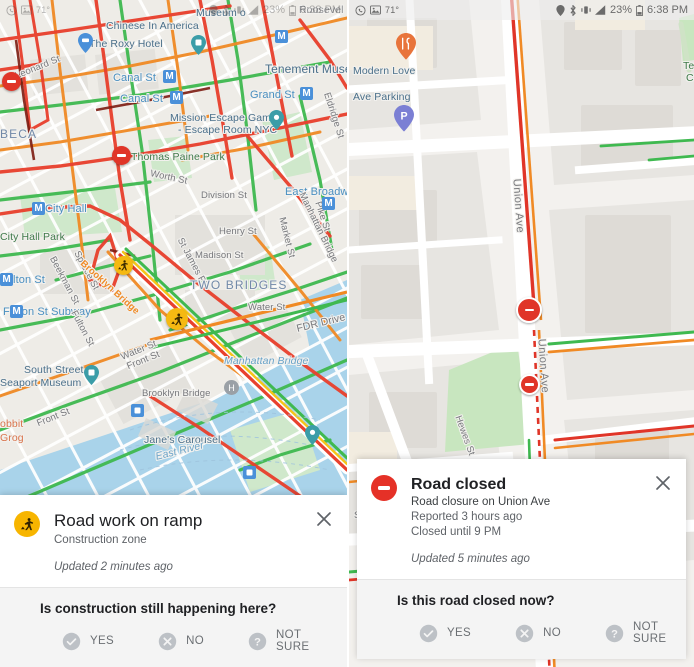  What do you see at coordinates (27, 524) in the screenshot?
I see `road-work-icon` at bounding box center [27, 524].